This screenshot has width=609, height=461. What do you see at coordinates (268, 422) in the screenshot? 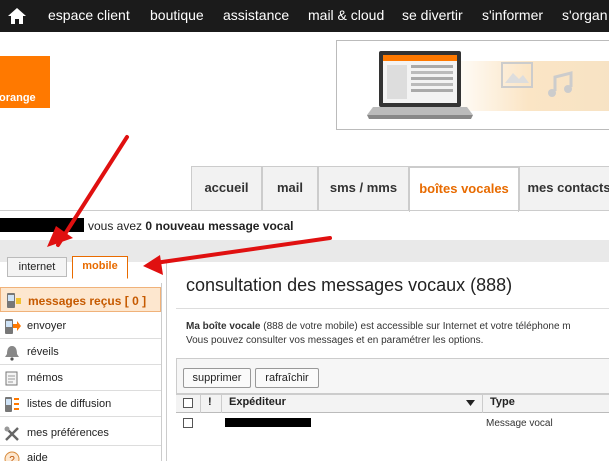
I see `redacted-sender` at bounding box center [268, 422].